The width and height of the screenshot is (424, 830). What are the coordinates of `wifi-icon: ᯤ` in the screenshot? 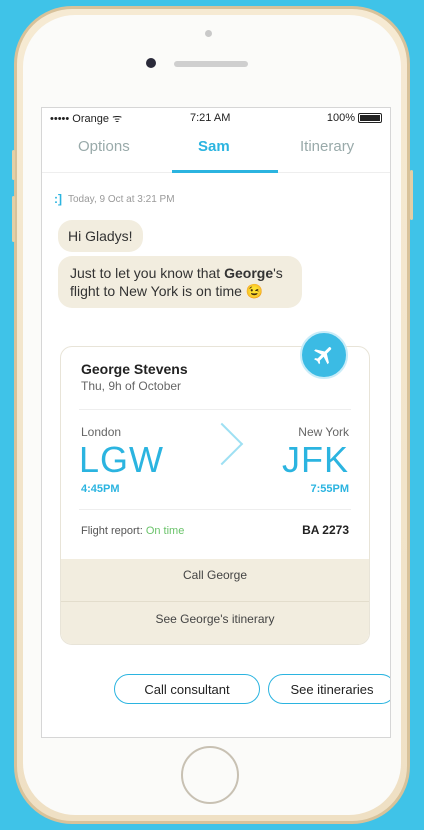 It's located at (117, 118).